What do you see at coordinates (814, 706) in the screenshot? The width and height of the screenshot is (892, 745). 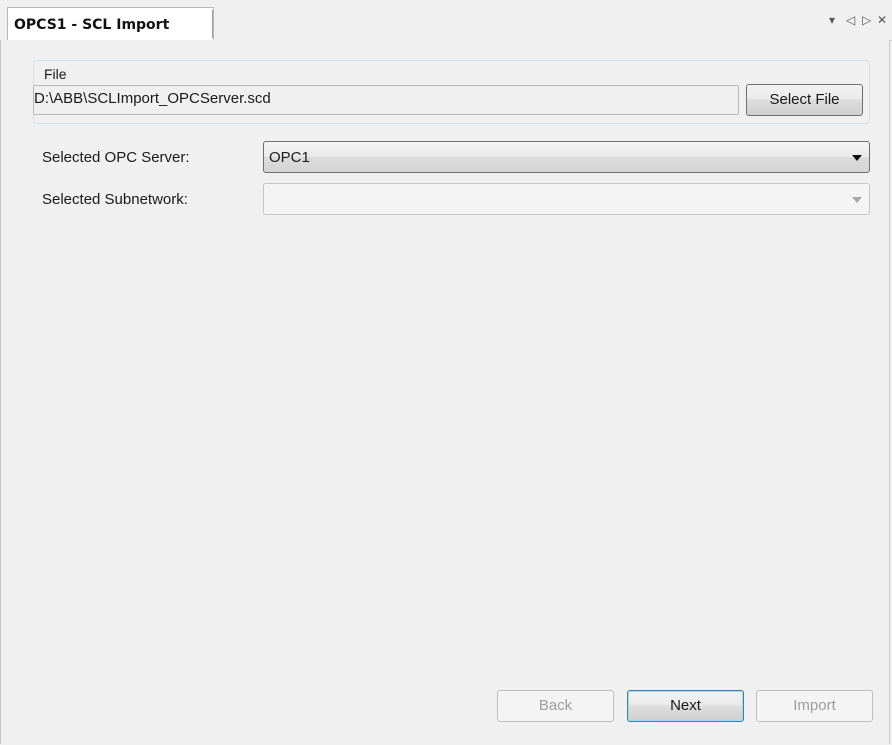 I see `import-button: Import` at bounding box center [814, 706].